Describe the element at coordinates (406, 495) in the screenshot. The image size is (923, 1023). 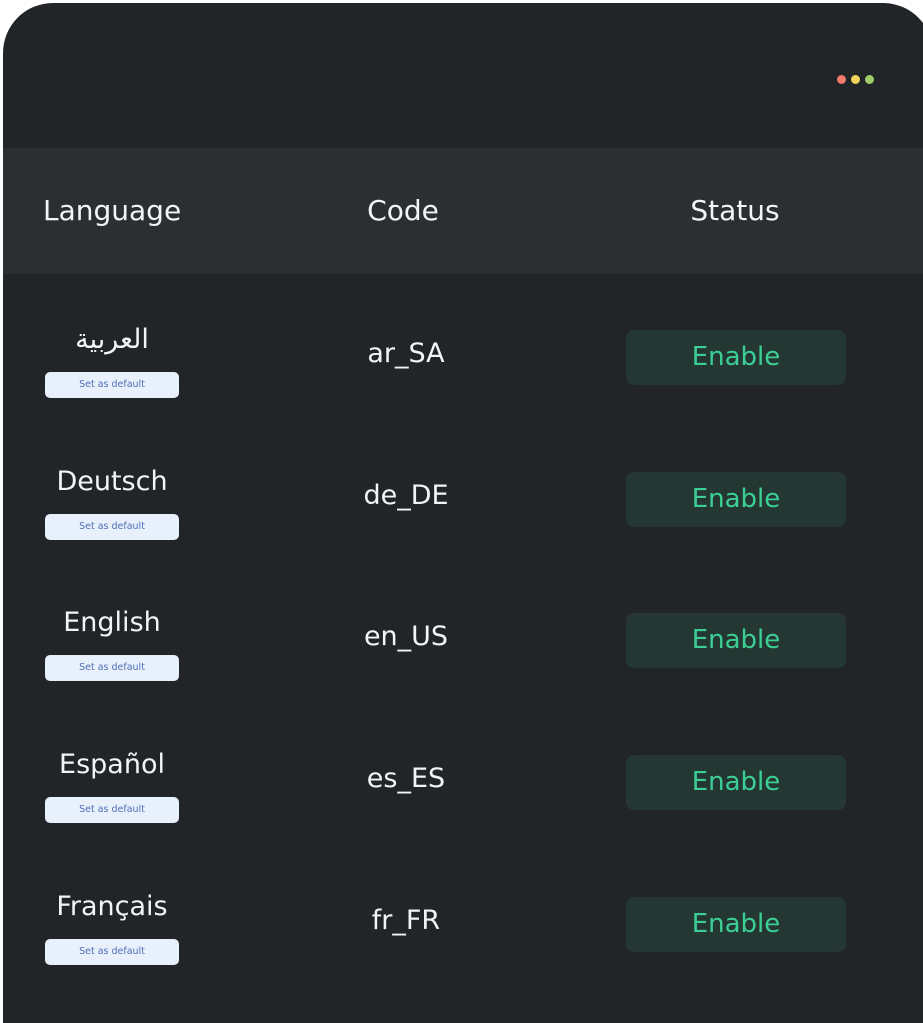
I see `language-code: de_DE` at that location.